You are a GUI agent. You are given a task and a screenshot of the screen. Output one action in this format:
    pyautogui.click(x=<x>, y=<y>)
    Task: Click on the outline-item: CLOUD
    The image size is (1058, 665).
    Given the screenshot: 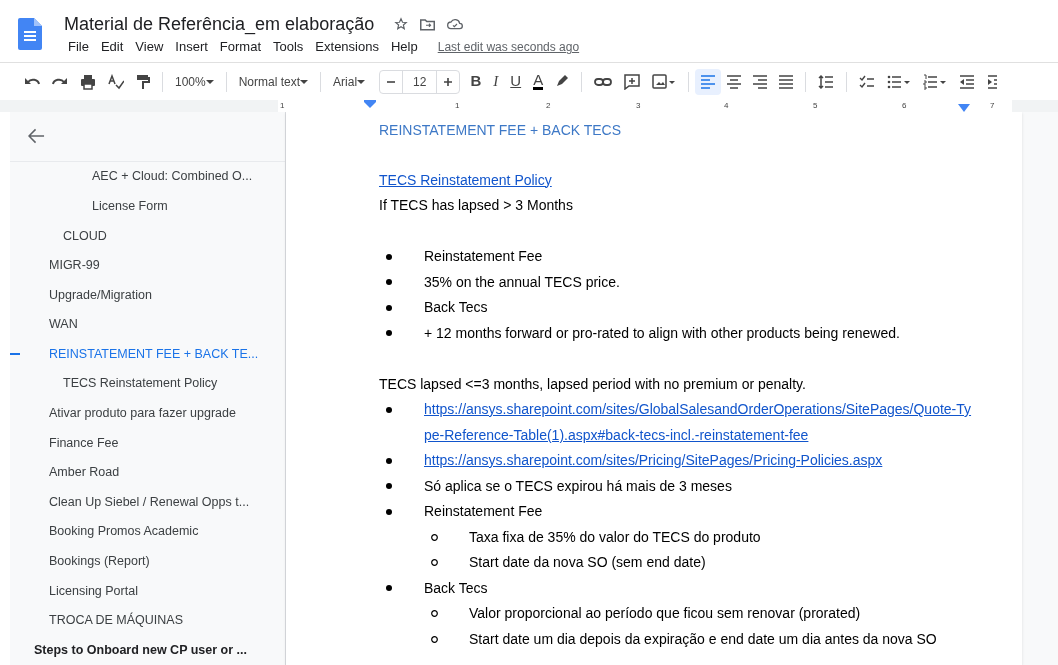 What is the action you would take?
    pyautogui.click(x=85, y=236)
    